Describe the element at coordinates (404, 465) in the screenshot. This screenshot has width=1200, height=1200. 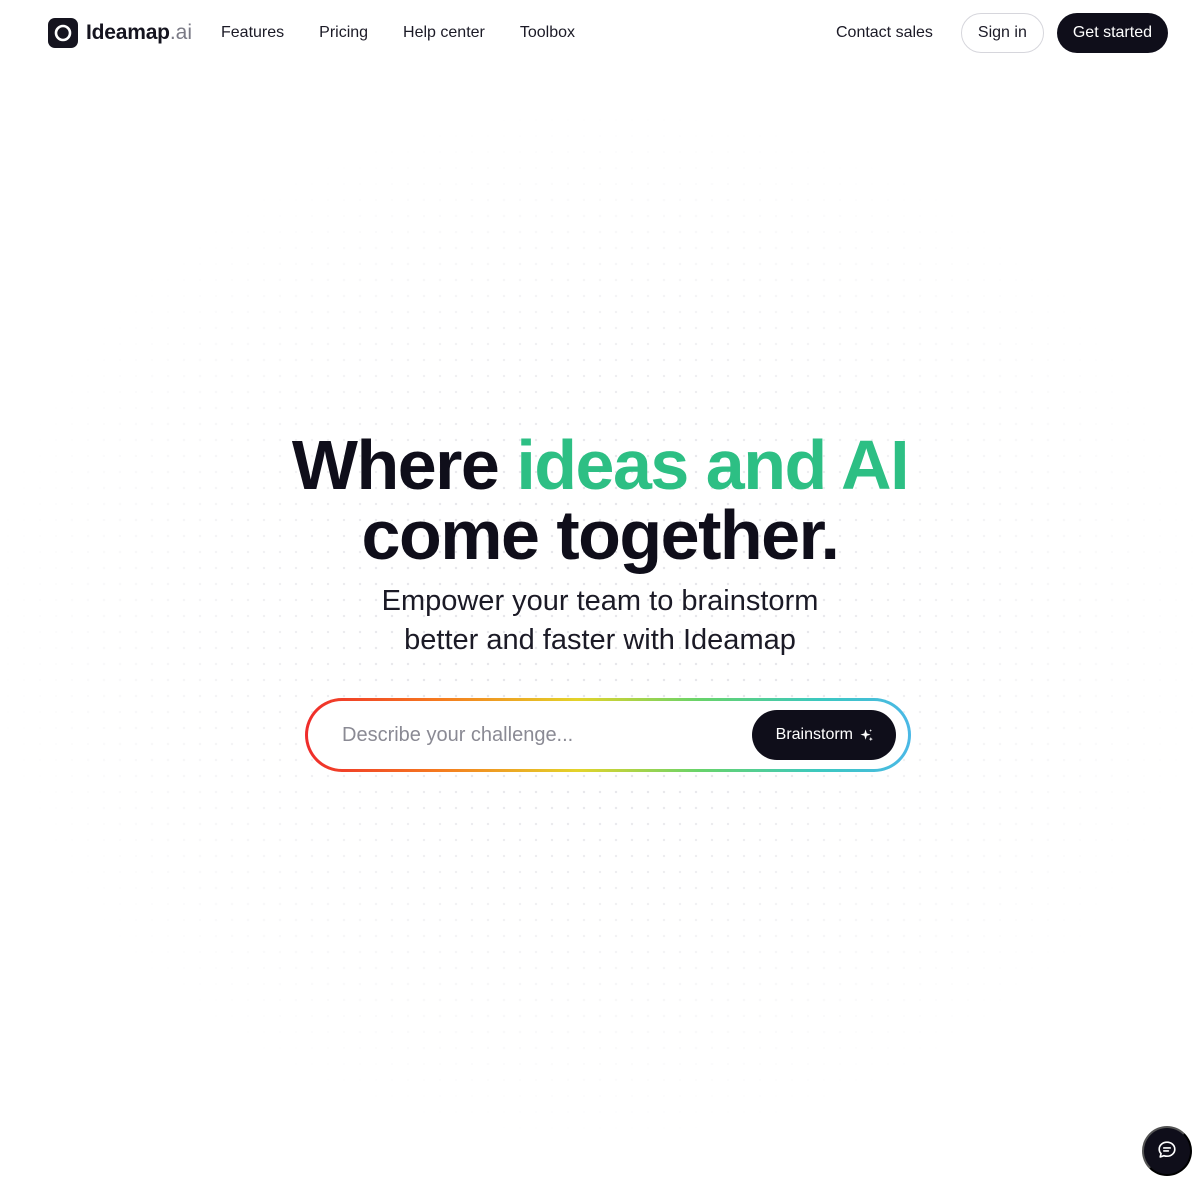
I see `headline-prefix: Where` at that location.